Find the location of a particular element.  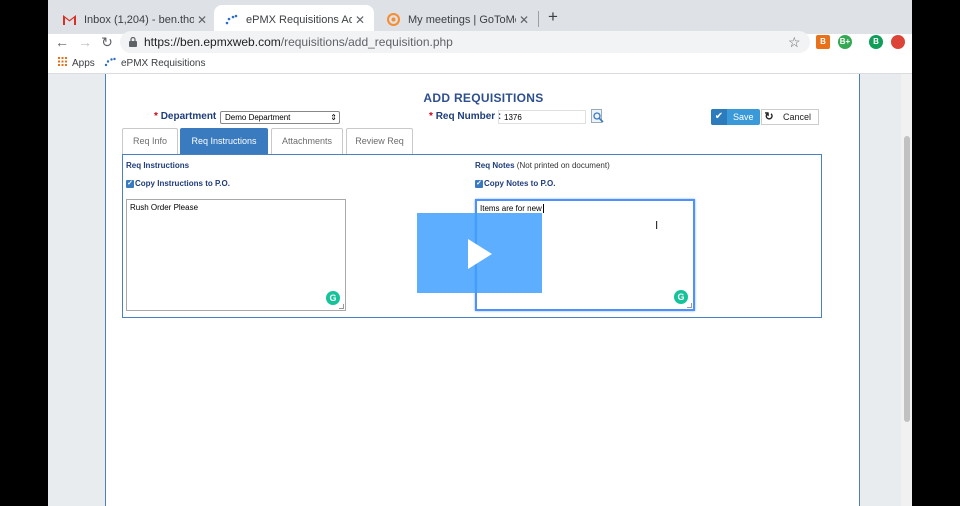

tab-gmail: Inbox (1,204) - ben.thomas@b ✕ is located at coordinates (134, 19).